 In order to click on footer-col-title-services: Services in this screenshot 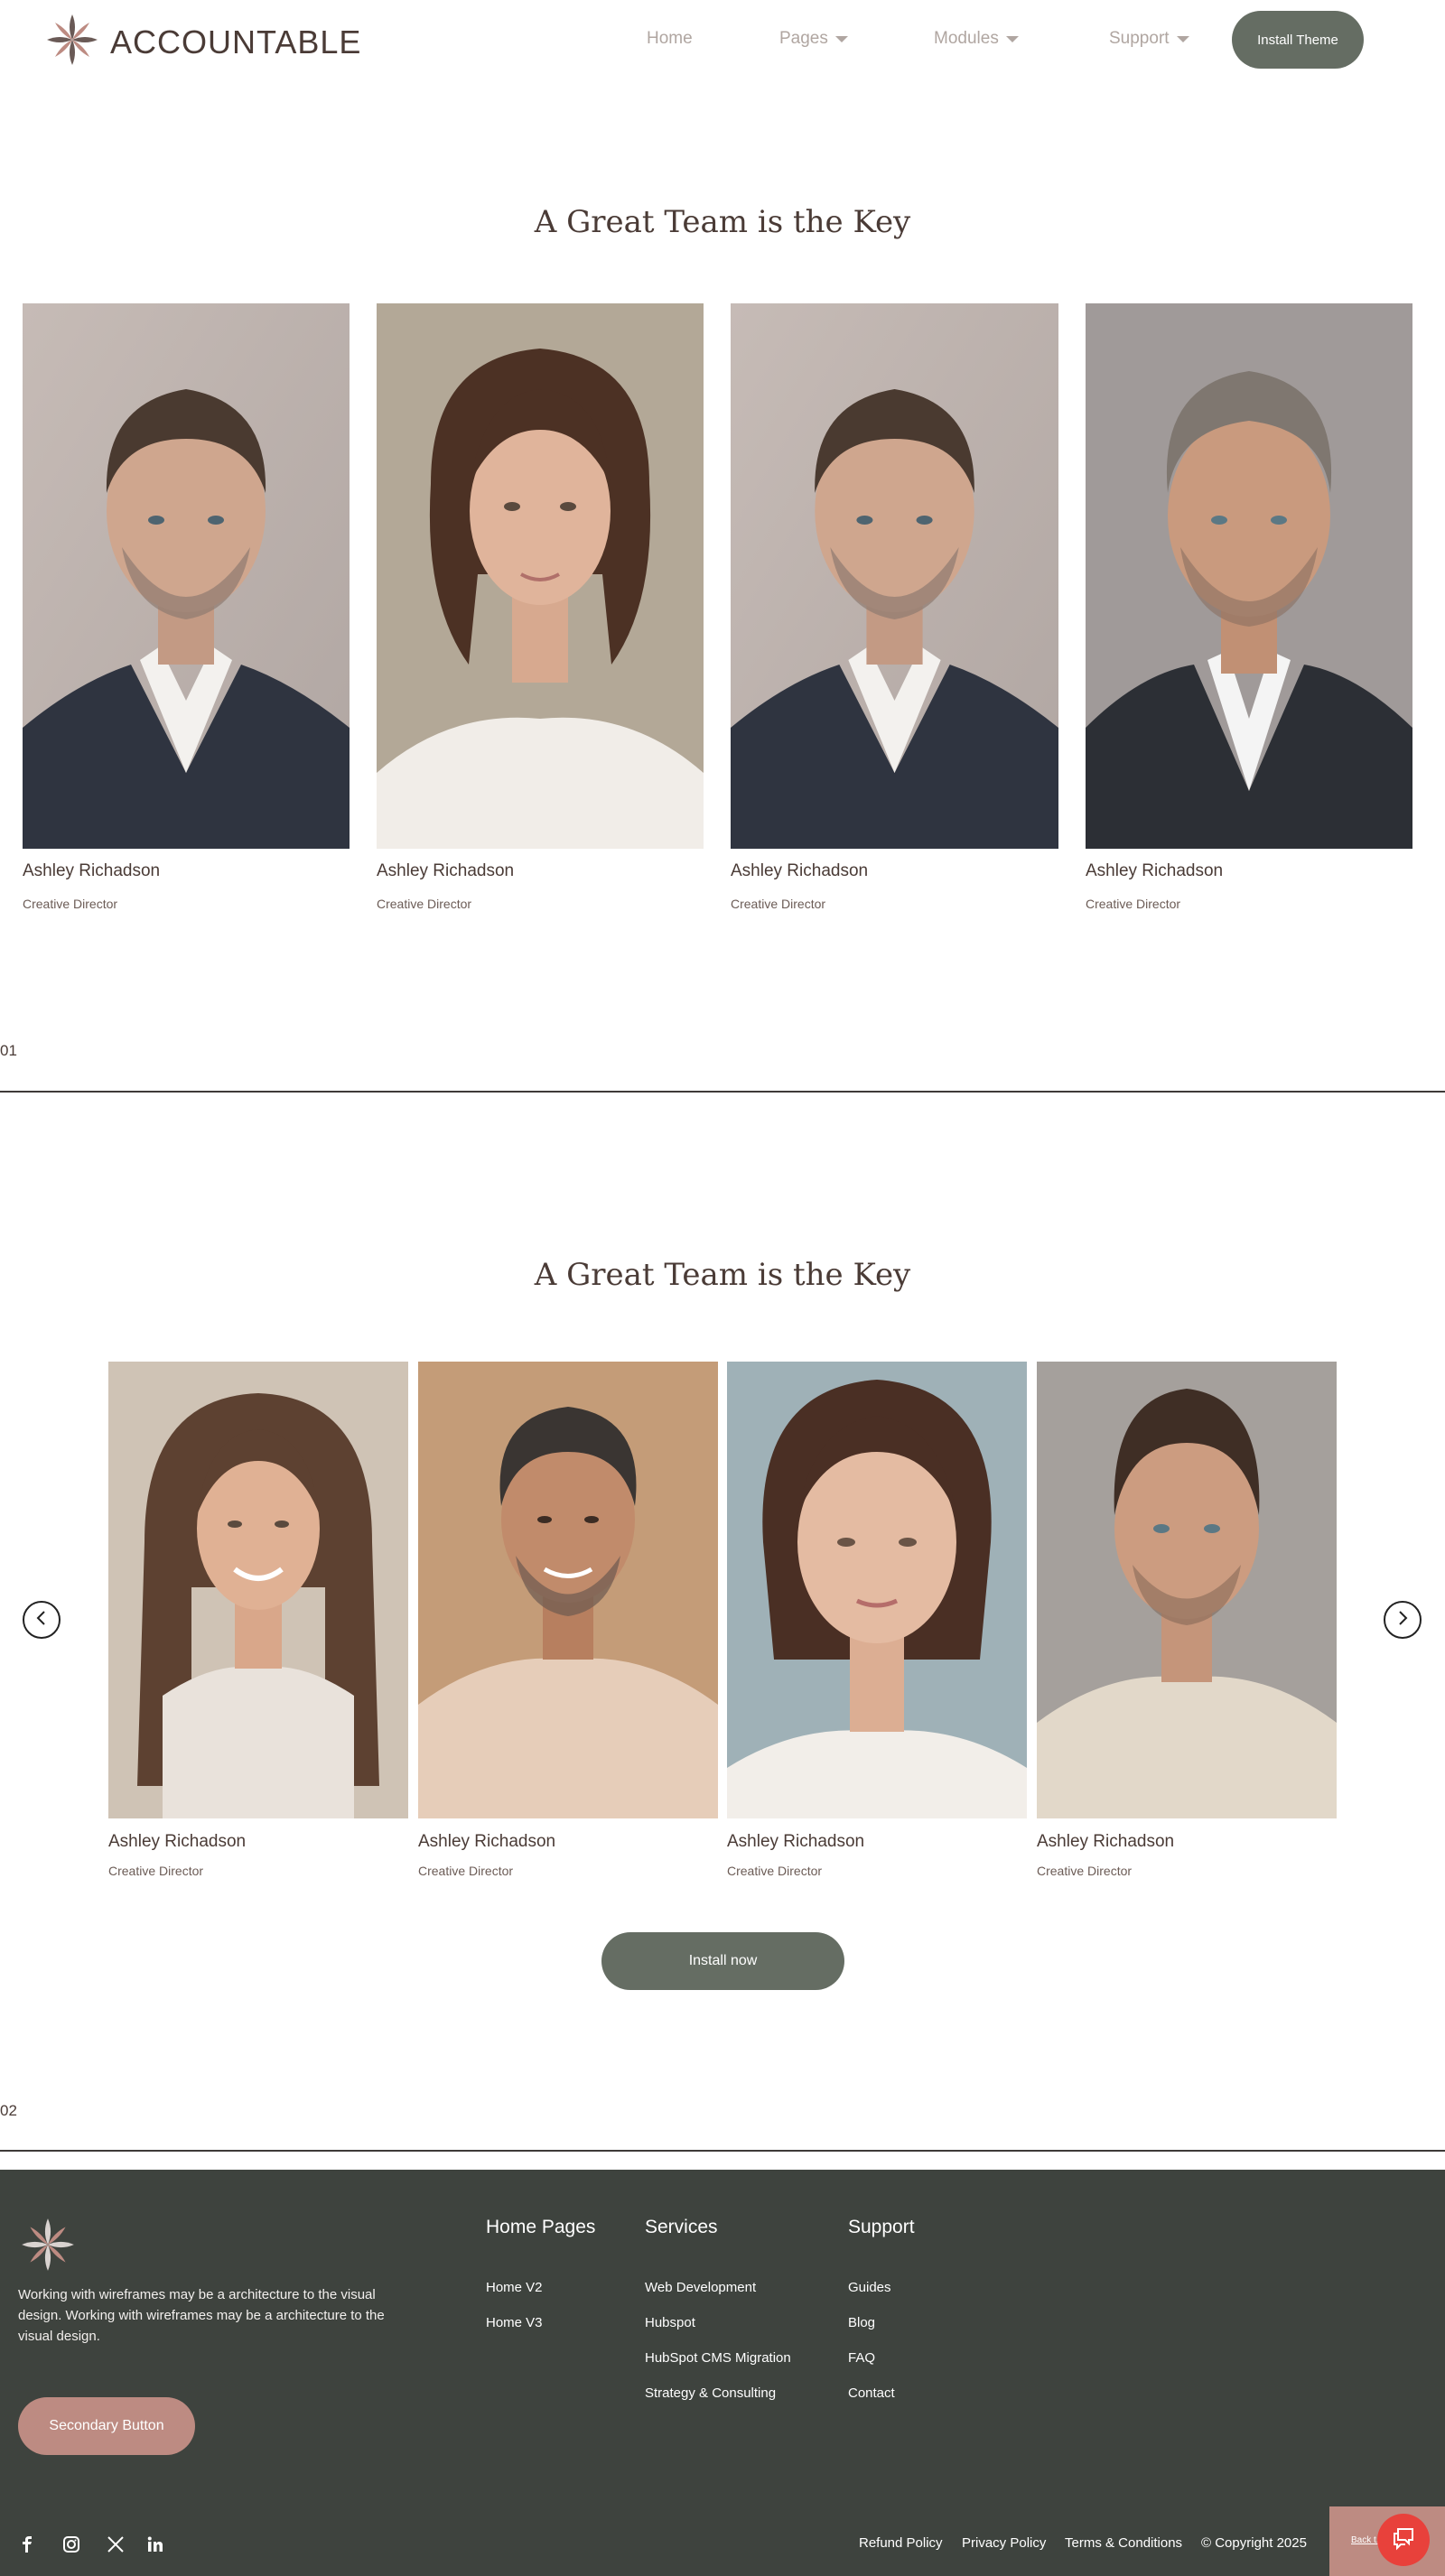, I will do `click(682, 2227)`.